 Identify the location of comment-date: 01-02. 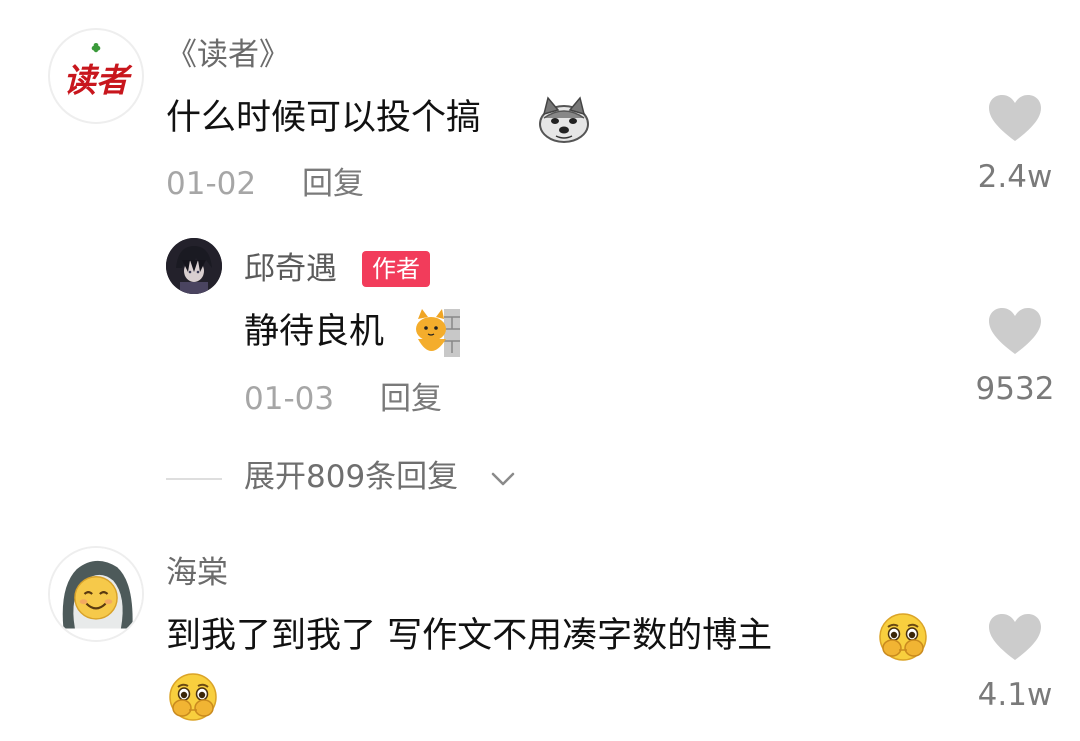
(211, 184).